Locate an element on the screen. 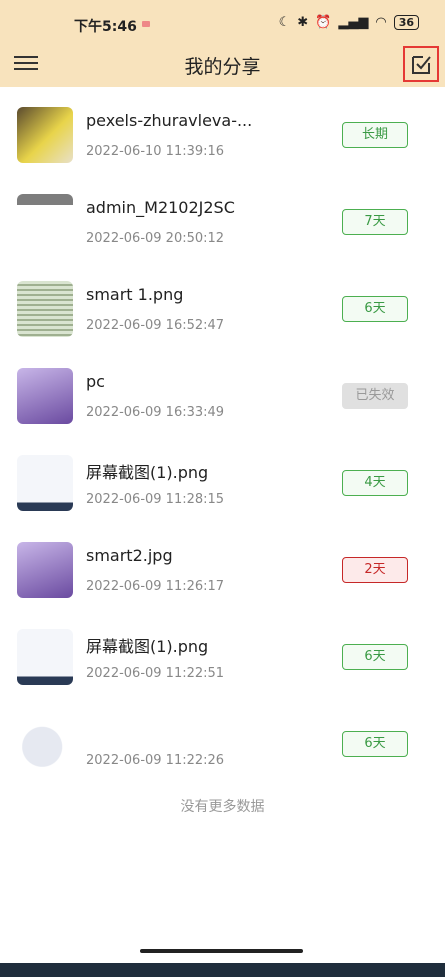 Image resolution: width=445 pixels, height=977 pixels. file-name: smart 1.png is located at coordinates (135, 294).